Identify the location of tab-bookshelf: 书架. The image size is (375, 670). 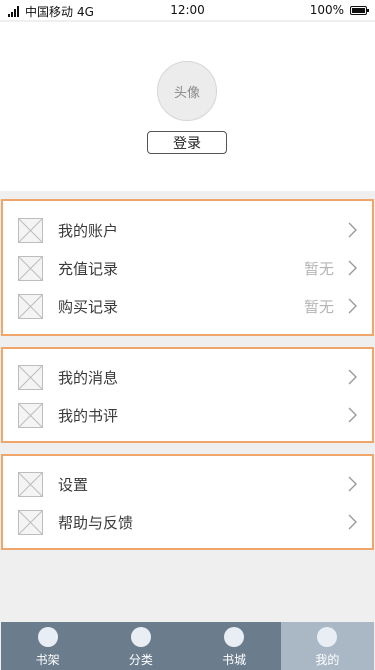
(47, 646).